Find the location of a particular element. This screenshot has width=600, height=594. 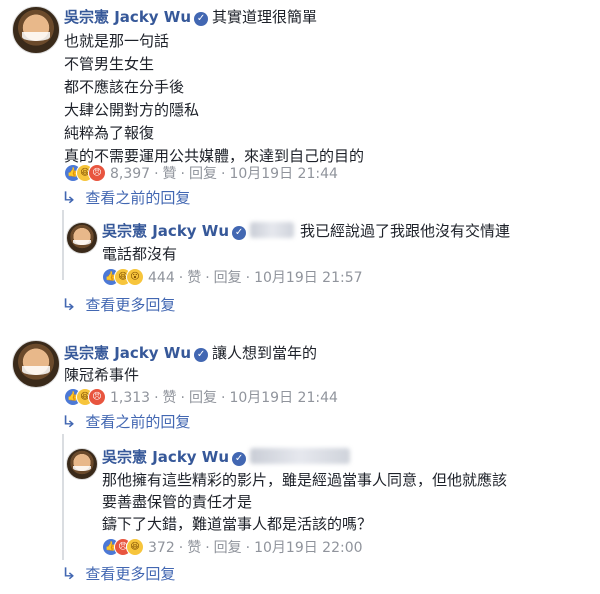

comment-text-line: 陳冠希事件 is located at coordinates (102, 375).